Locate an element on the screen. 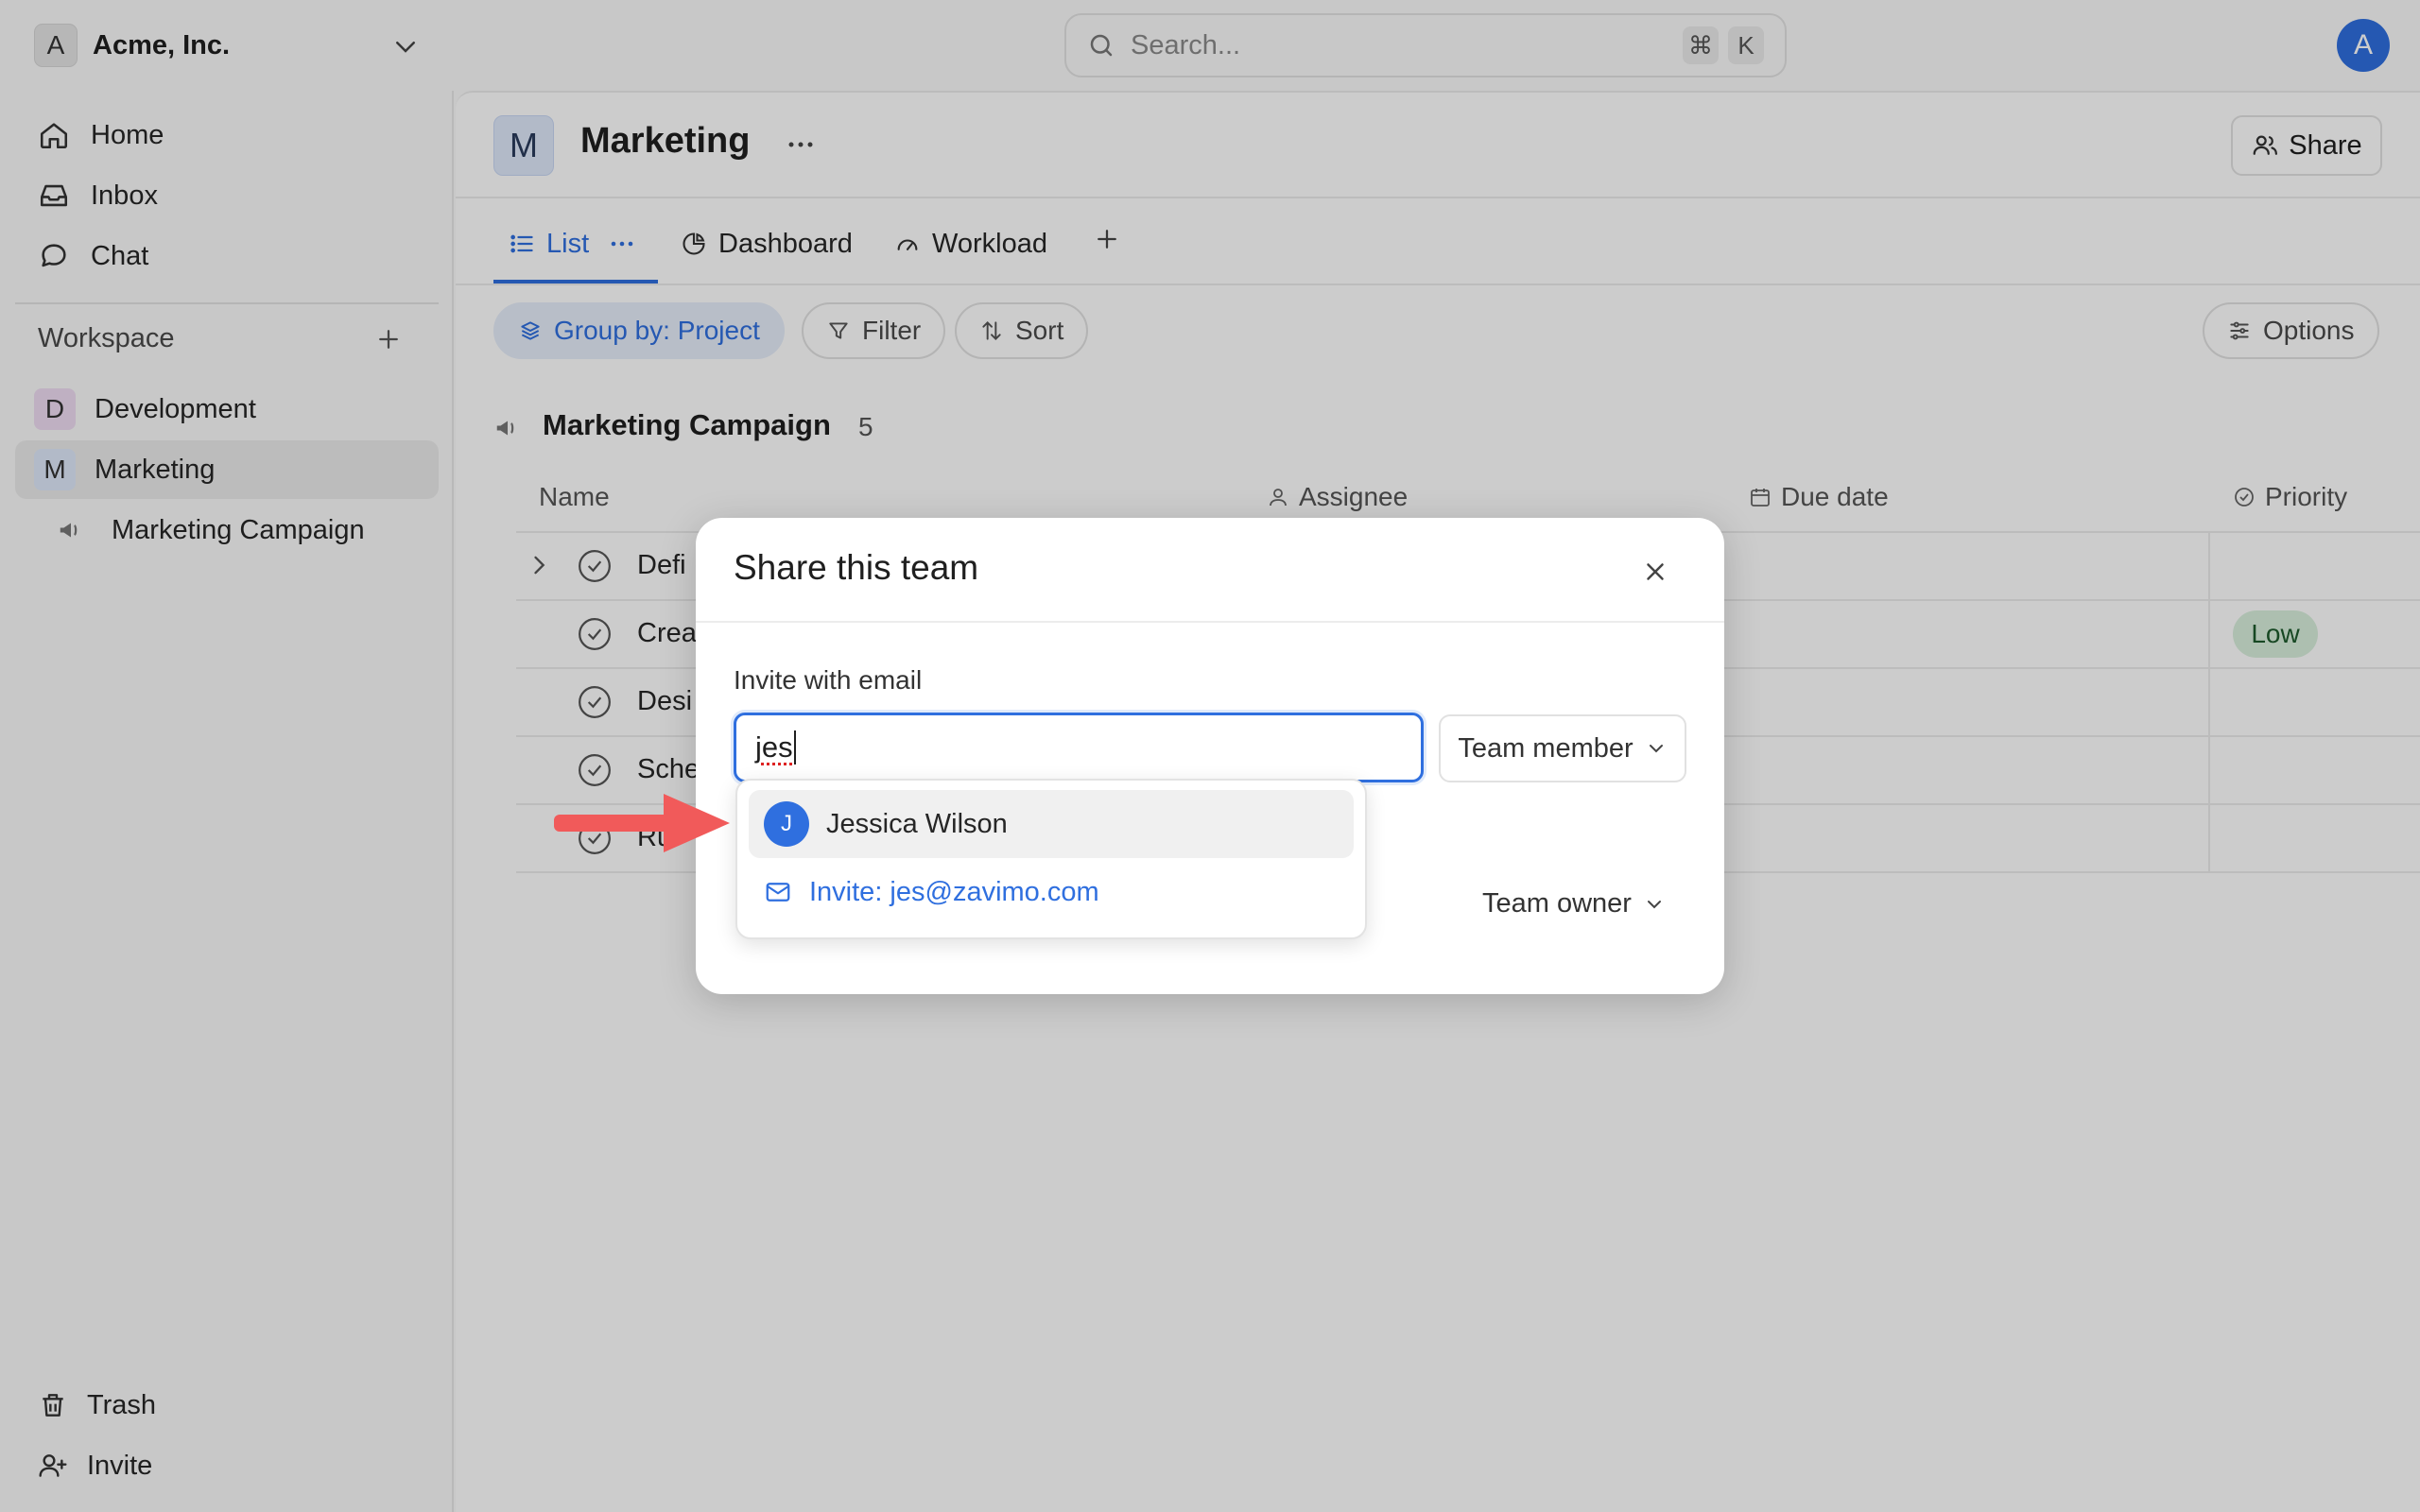  annotation-arrow-icon is located at coordinates (642, 823).